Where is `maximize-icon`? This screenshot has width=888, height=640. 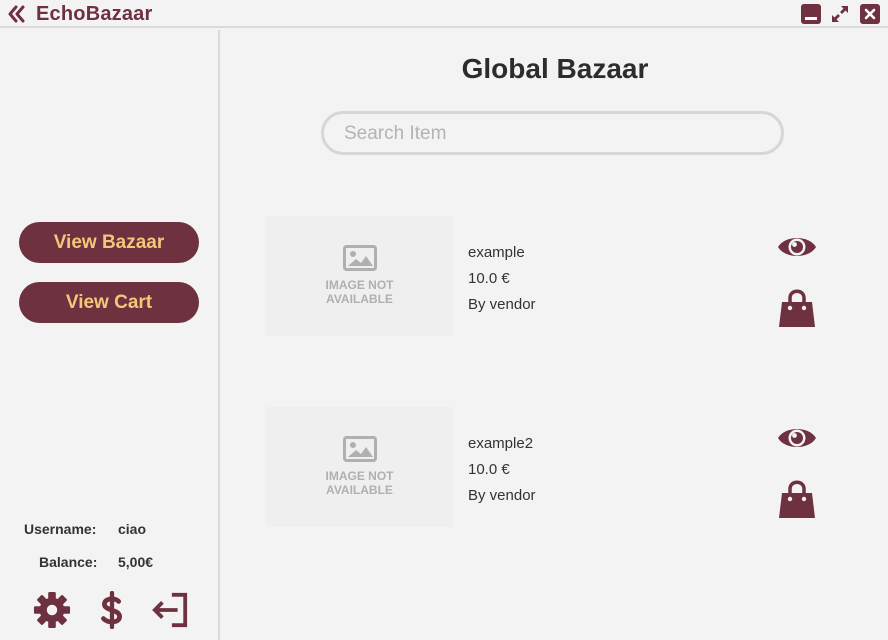 maximize-icon is located at coordinates (840, 14).